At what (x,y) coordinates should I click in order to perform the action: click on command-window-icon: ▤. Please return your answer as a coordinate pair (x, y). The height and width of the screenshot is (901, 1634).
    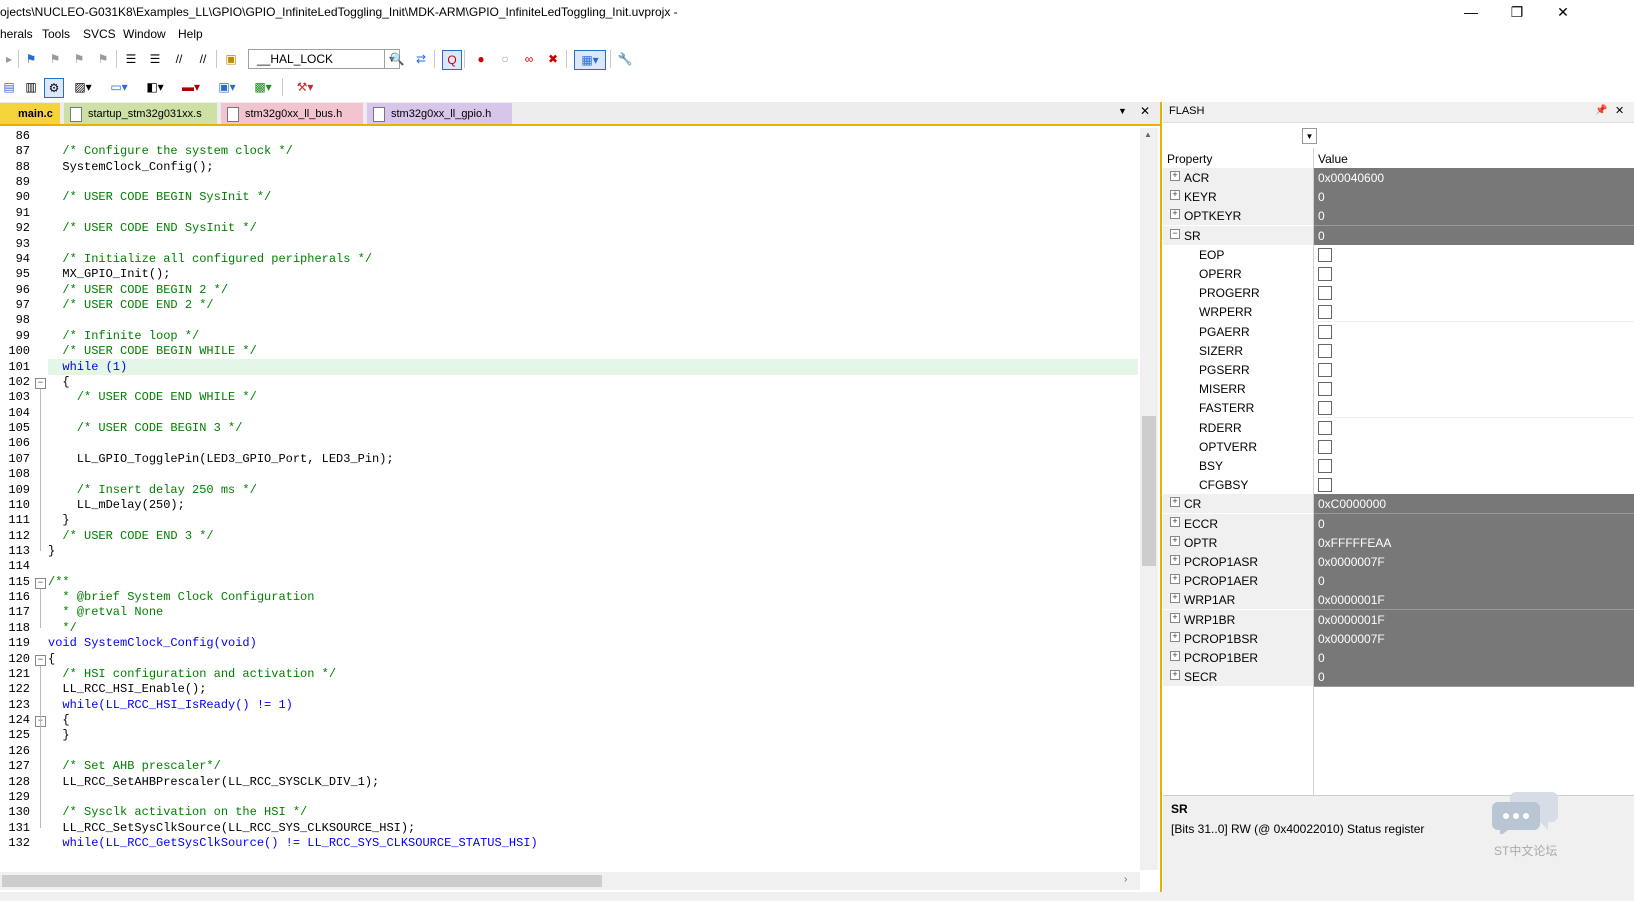
    Looking at the image, I should click on (9, 87).